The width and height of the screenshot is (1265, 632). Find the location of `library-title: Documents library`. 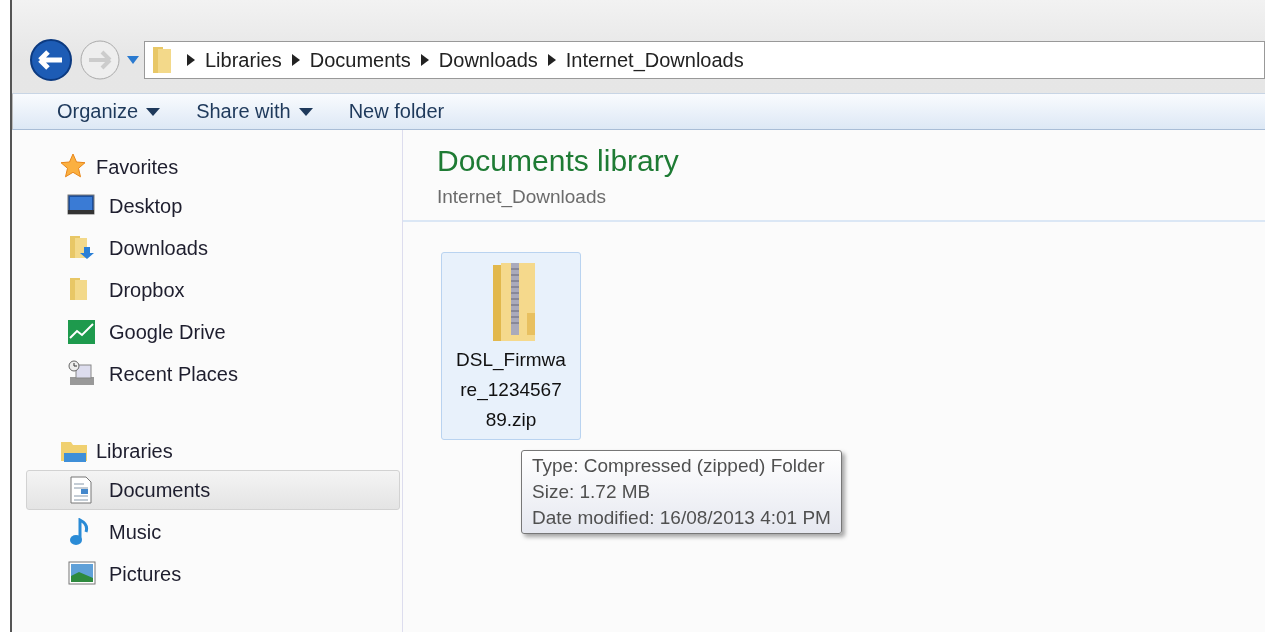

library-title: Documents library is located at coordinates (558, 161).